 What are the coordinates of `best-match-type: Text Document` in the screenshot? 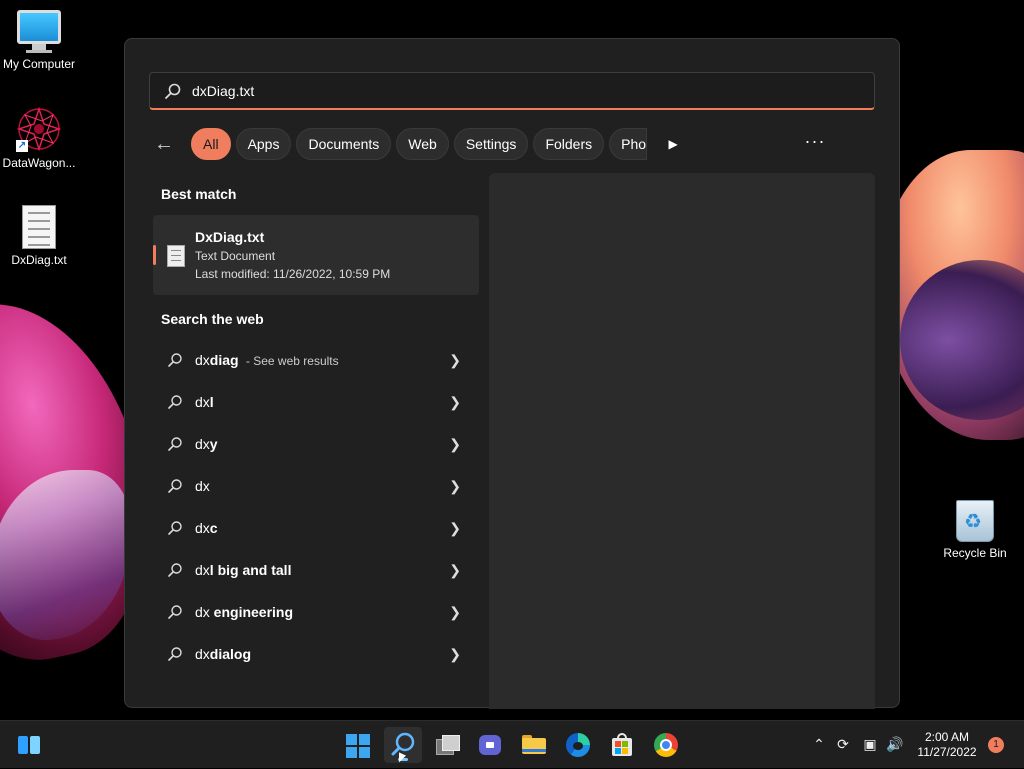 It's located at (235, 256).